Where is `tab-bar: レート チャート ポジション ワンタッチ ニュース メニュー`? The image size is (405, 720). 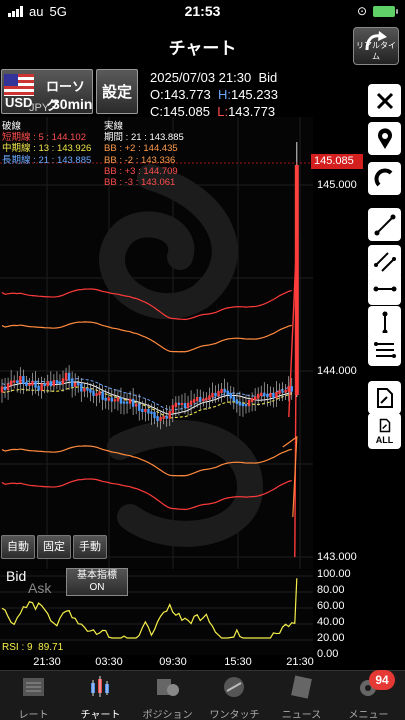 tab-bar: レート チャート ポジション ワンタッチ ニュース メニュー is located at coordinates (202, 695).